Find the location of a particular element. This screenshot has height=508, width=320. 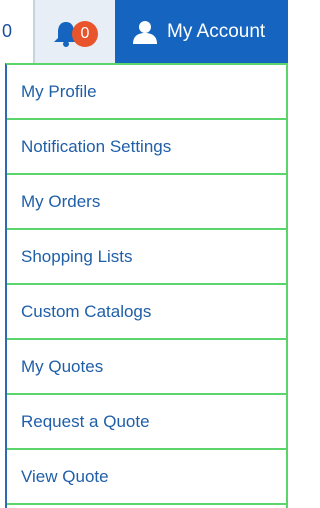

menu-item-label: My Quotes is located at coordinates (62, 366).